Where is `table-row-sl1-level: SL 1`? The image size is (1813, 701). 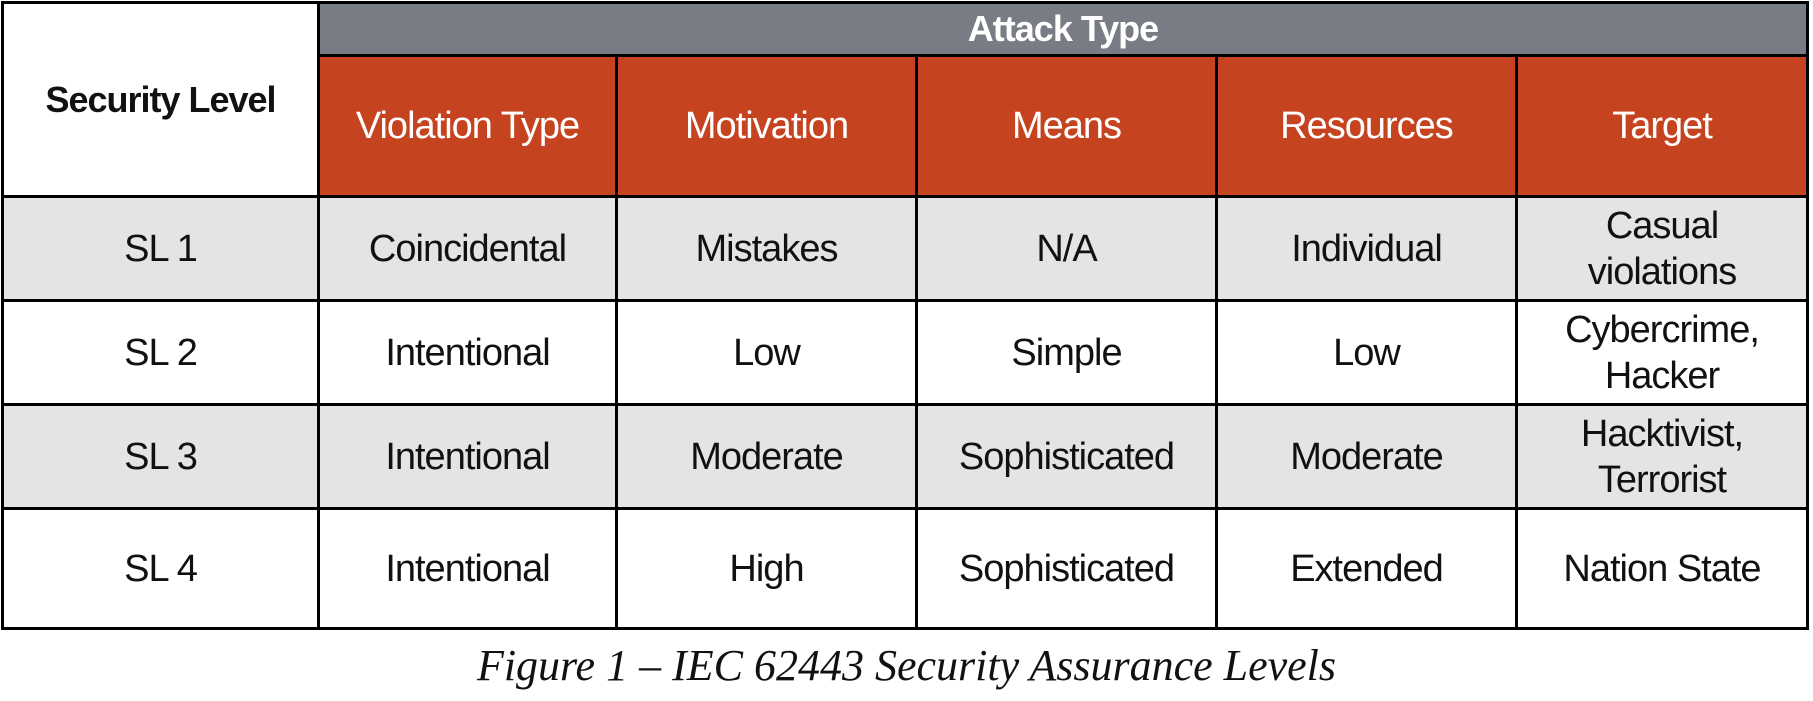 table-row-sl1-level: SL 1 is located at coordinates (162, 250).